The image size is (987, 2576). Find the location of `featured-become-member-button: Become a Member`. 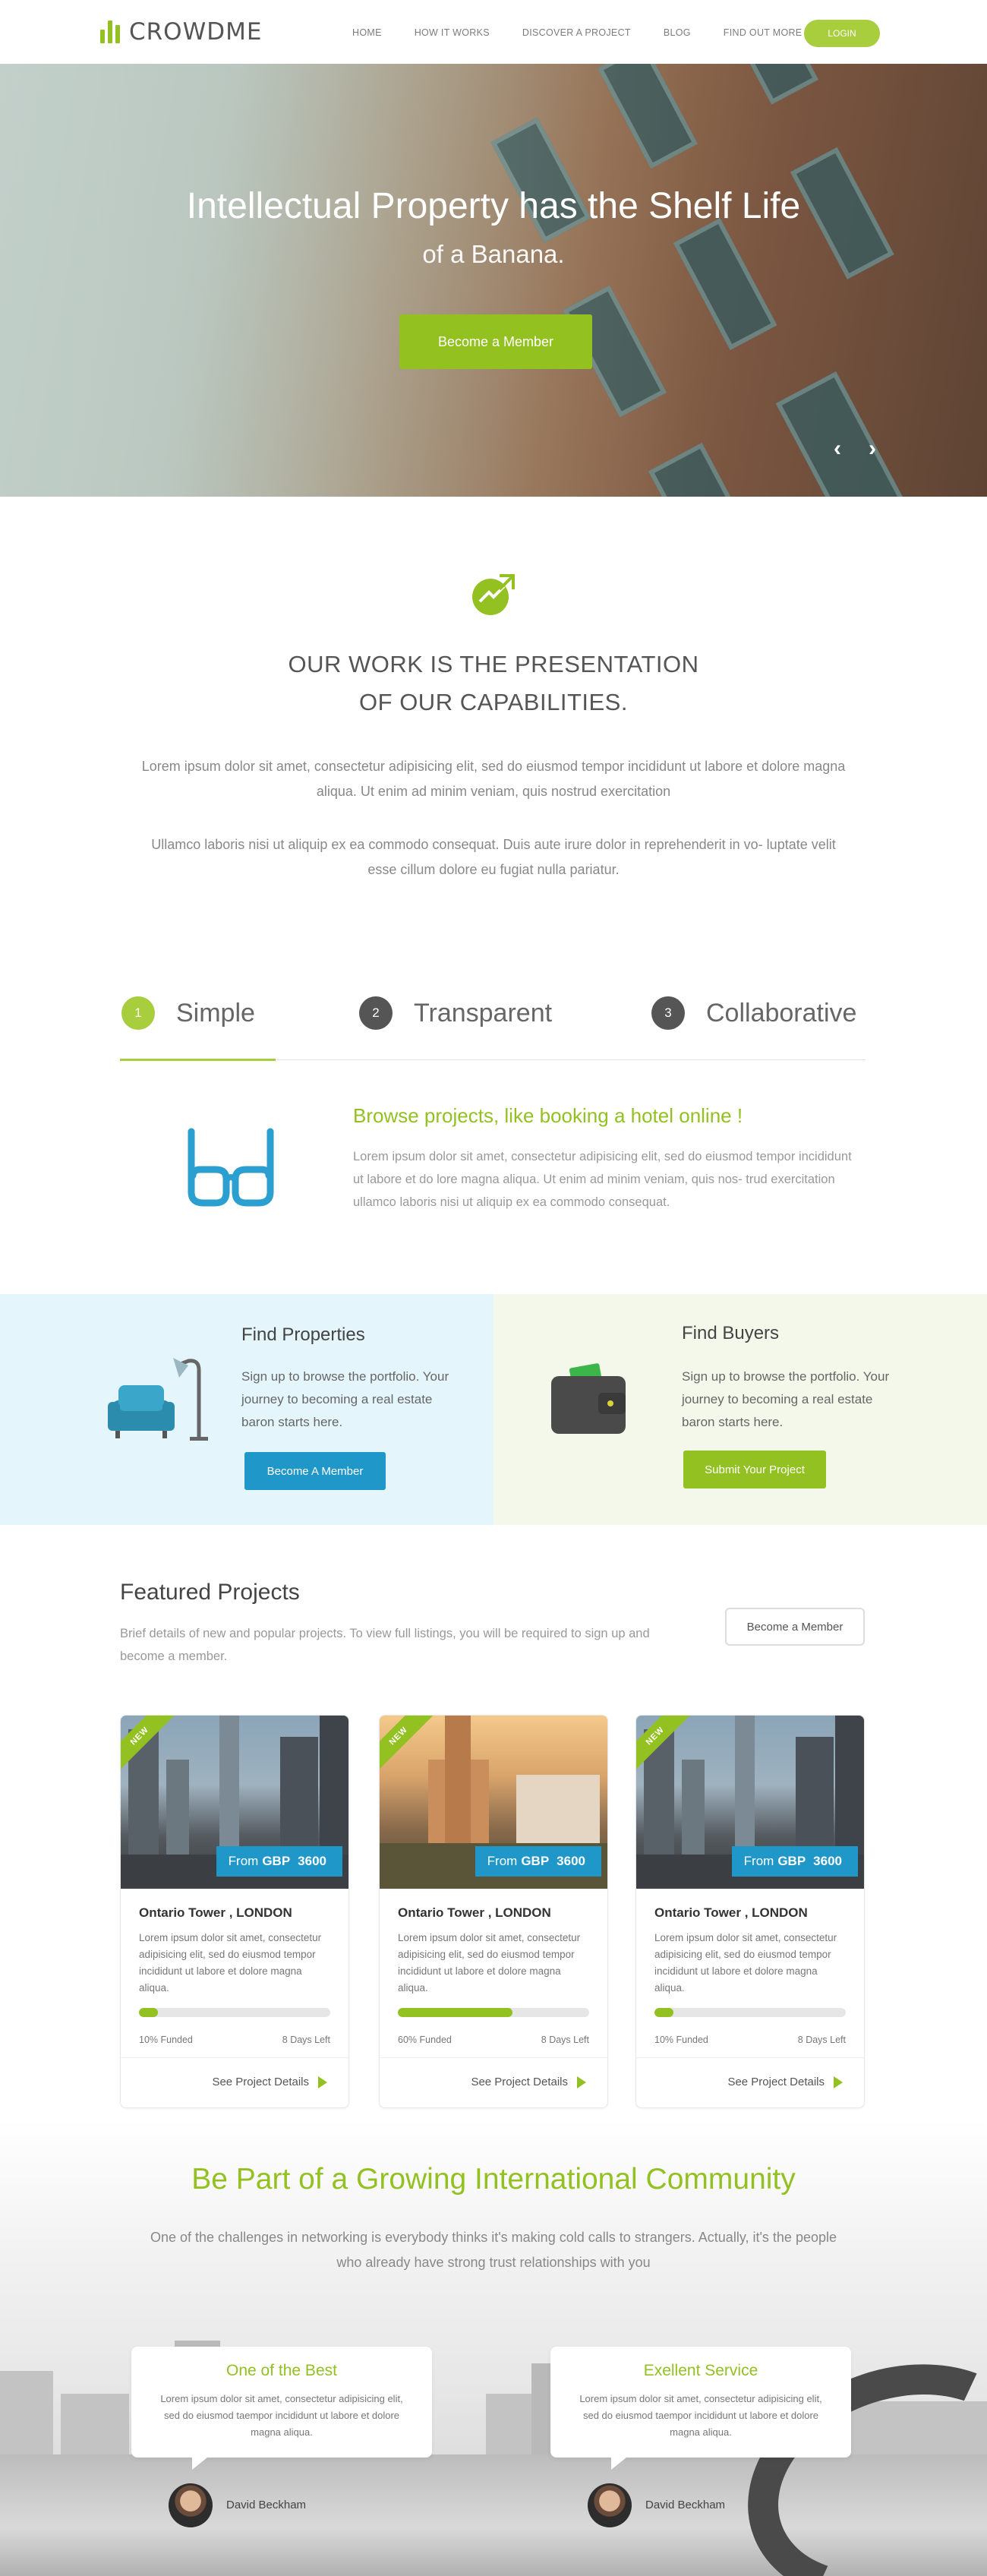

featured-become-member-button: Become a Member is located at coordinates (795, 1627).